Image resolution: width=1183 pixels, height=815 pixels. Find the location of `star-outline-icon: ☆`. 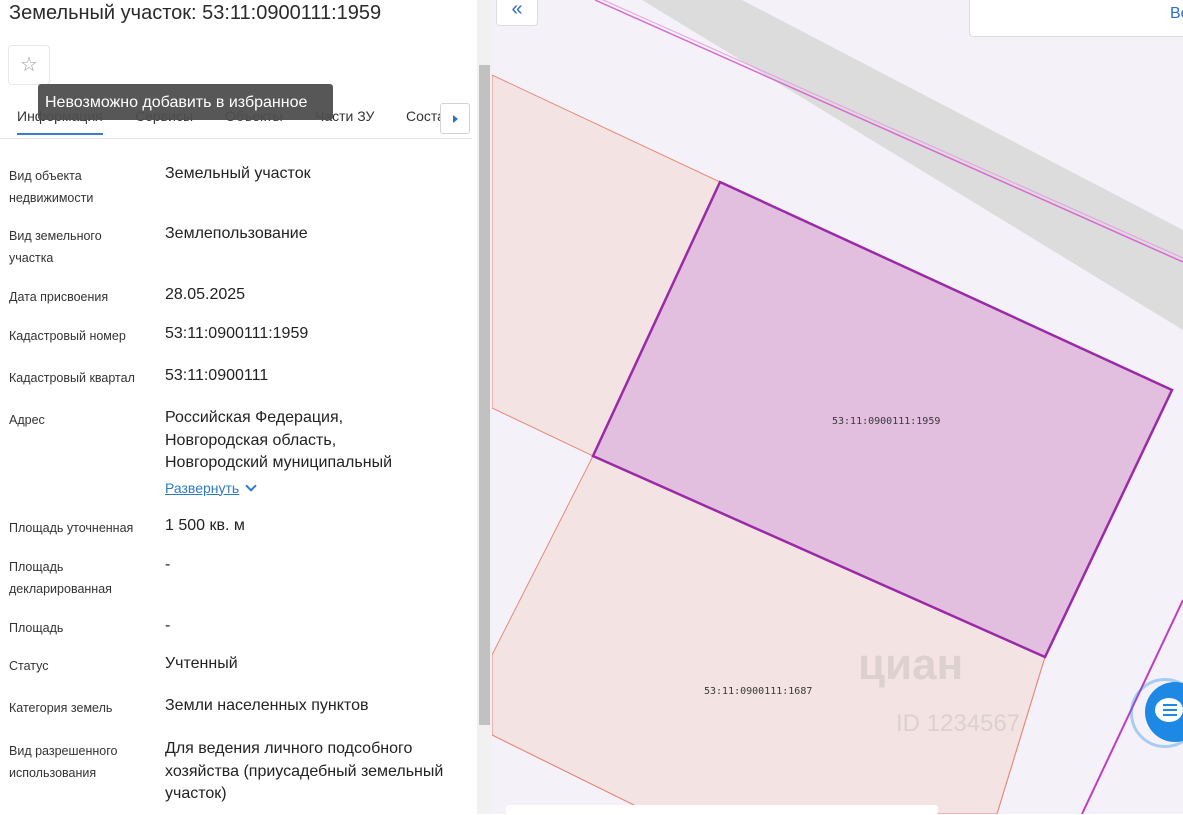

star-outline-icon: ☆ is located at coordinates (29, 65).